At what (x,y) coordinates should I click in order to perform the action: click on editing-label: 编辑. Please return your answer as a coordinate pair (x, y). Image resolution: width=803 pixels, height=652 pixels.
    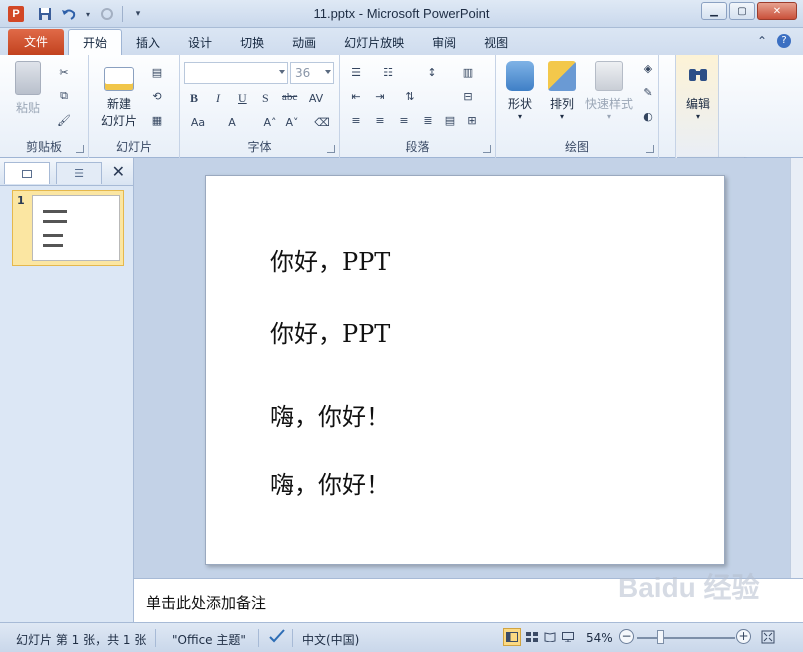
    Looking at the image, I should click on (697, 104).